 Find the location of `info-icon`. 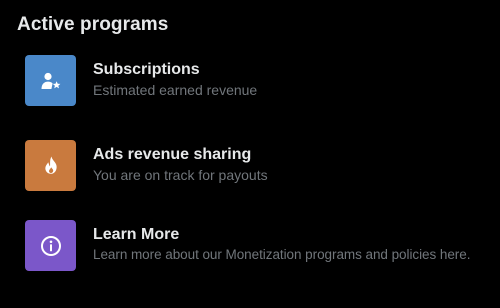

info-icon is located at coordinates (50, 245).